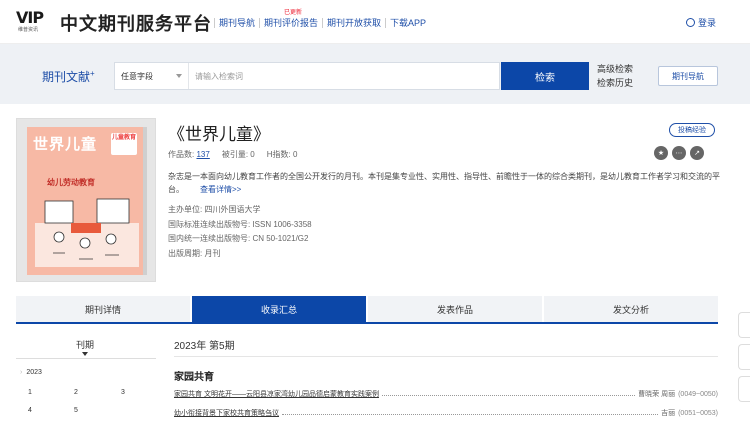 This screenshot has height=430, width=750. What do you see at coordinates (103, 309) in the screenshot?
I see `tab-journal-details: 期刊详情` at bounding box center [103, 309].